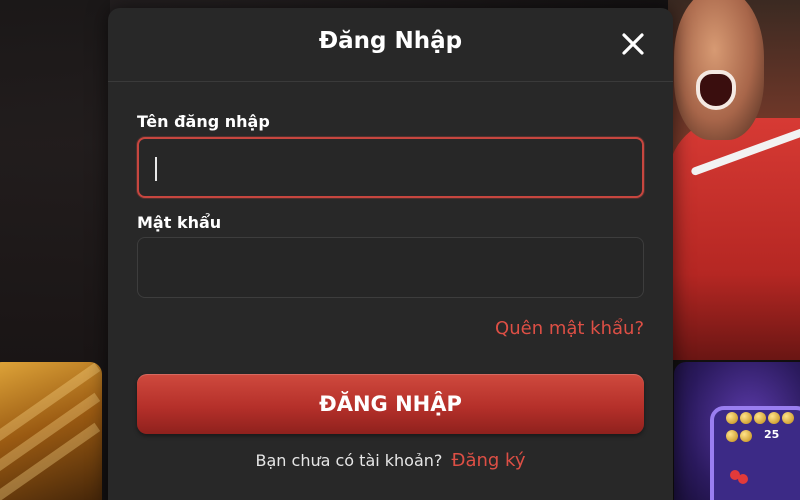 The image size is (800, 500). Describe the element at coordinates (156, 169) in the screenshot. I see `text-caret` at that location.